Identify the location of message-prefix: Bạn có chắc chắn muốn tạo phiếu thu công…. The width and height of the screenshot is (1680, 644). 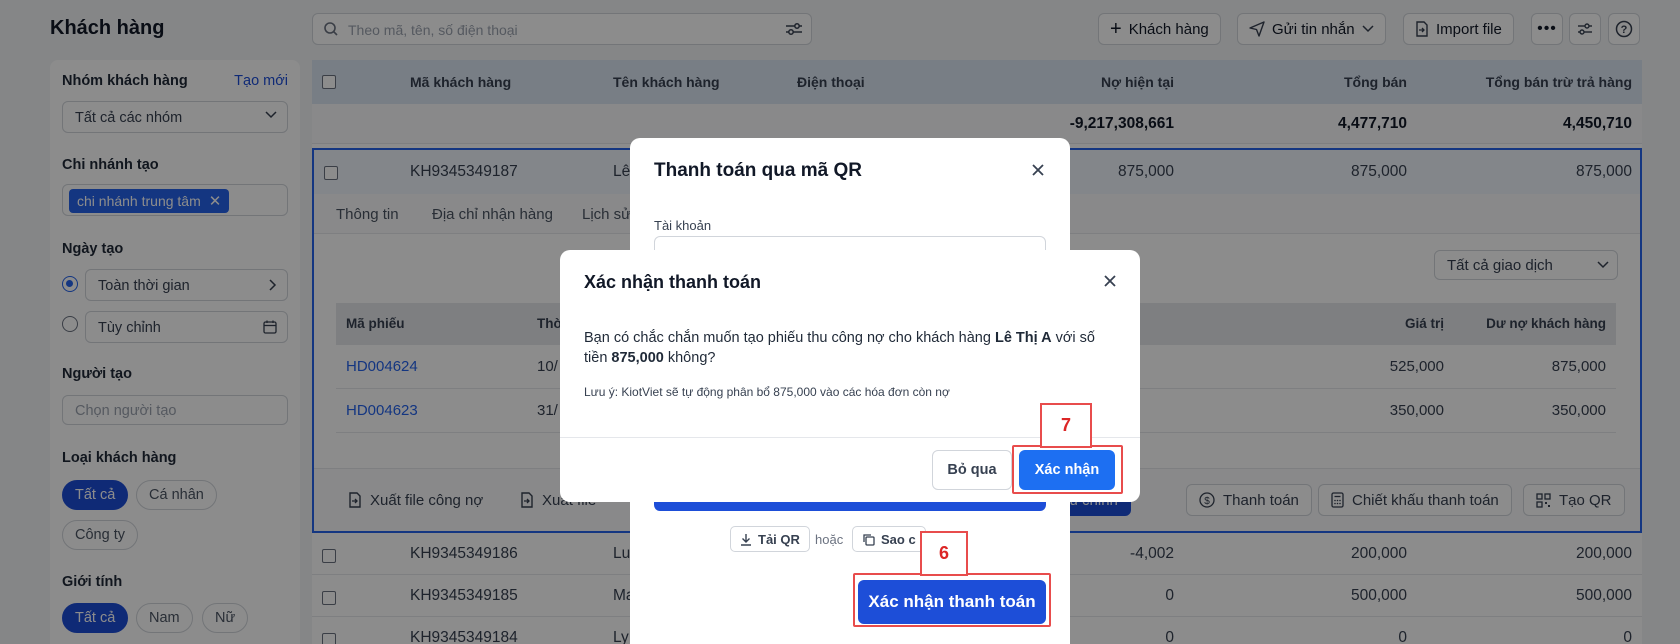
(789, 338).